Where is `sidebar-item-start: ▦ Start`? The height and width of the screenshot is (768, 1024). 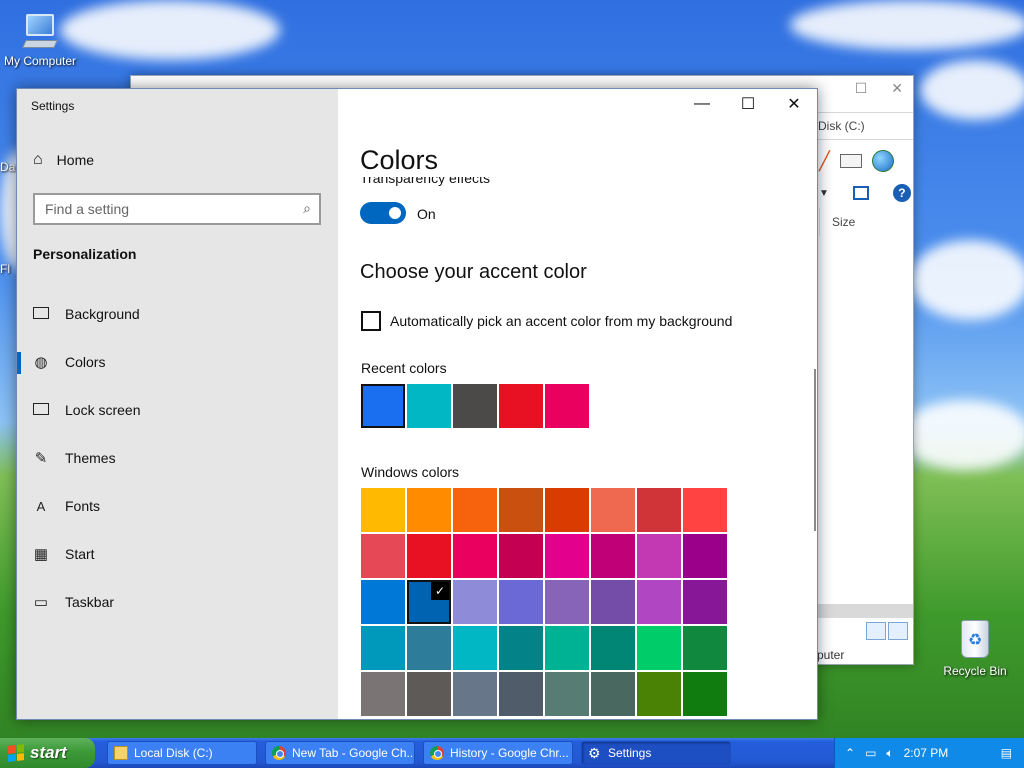
sidebar-item-start: ▦ Start is located at coordinates (177, 554).